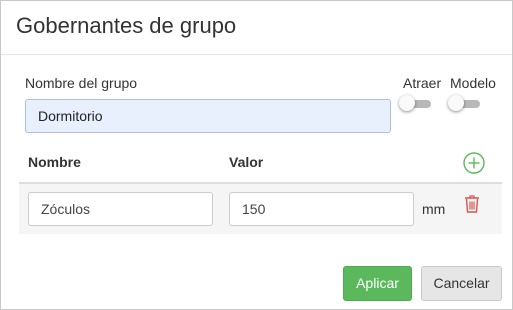 The width and height of the screenshot is (513, 310). What do you see at coordinates (377, 283) in the screenshot?
I see `apply-button: Aplicar` at bounding box center [377, 283].